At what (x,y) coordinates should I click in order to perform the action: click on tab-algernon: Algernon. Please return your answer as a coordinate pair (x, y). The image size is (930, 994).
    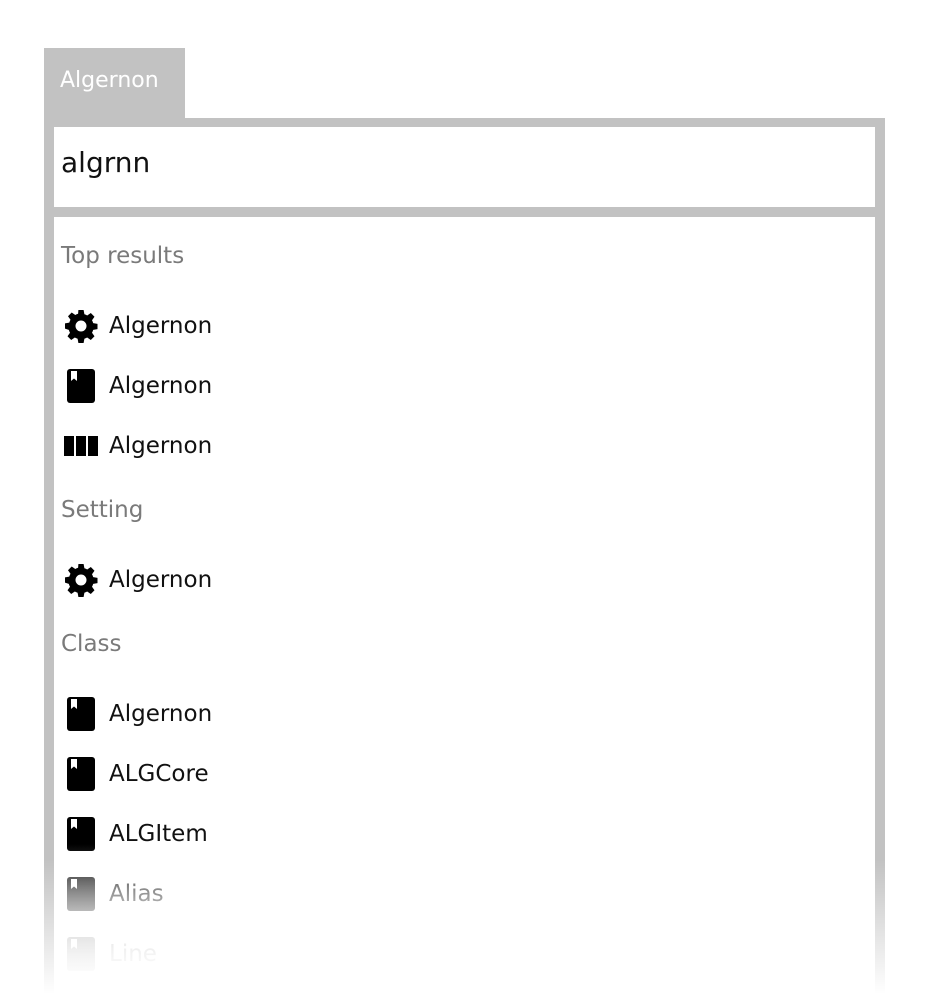
    Looking at the image, I should click on (114, 83).